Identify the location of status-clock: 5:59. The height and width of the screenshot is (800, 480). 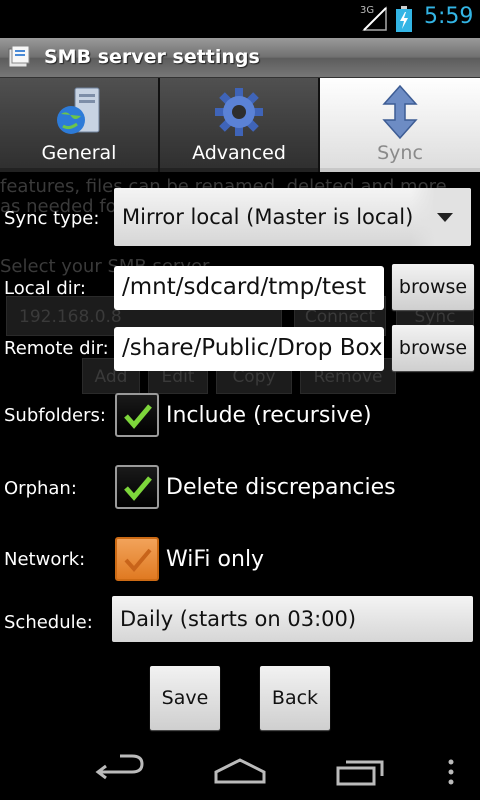
(449, 16).